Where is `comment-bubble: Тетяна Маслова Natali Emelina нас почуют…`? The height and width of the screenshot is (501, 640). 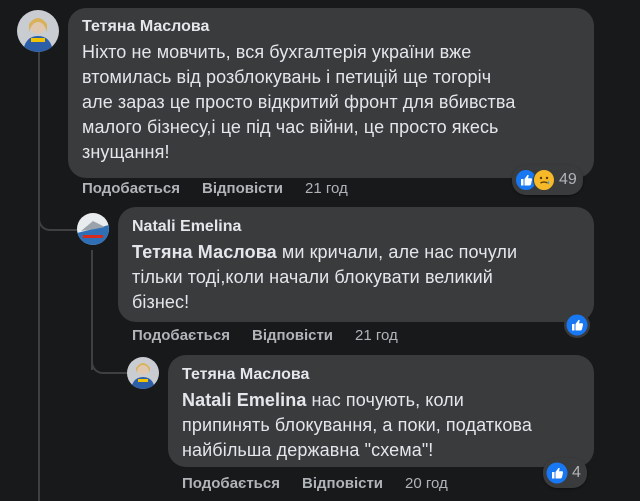
comment-bubble: Тетяна Маслова Natali Emelina нас почуют… is located at coordinates (381, 411).